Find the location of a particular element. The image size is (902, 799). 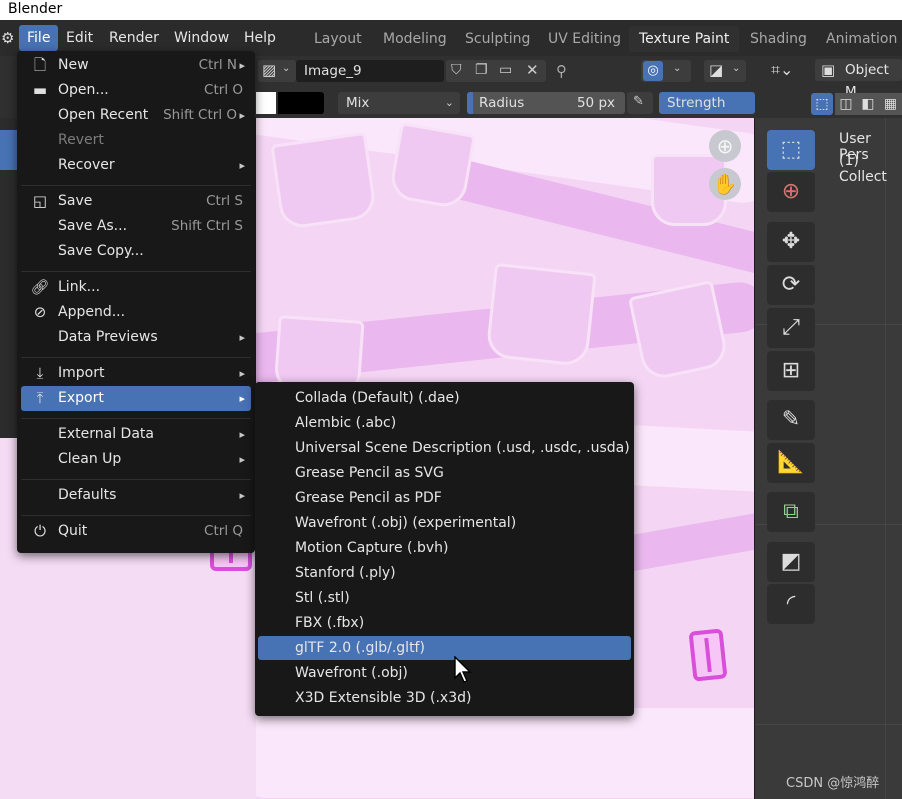

menu-item-external-data: External Data ▸ is located at coordinates (136, 434).